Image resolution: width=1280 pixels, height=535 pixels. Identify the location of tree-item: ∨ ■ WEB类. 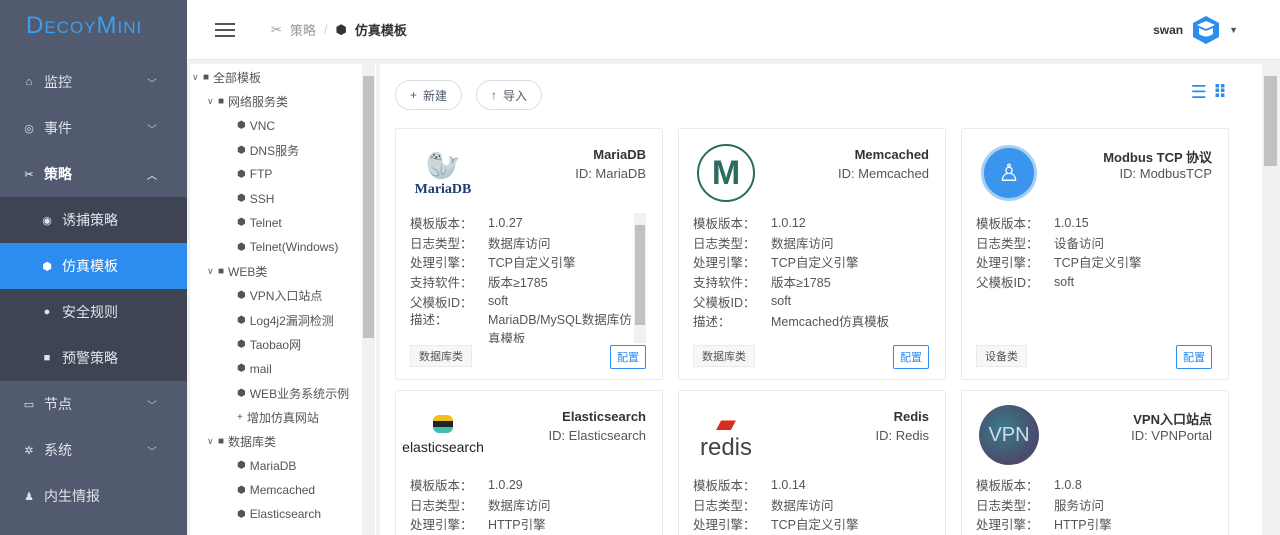
(284, 271).